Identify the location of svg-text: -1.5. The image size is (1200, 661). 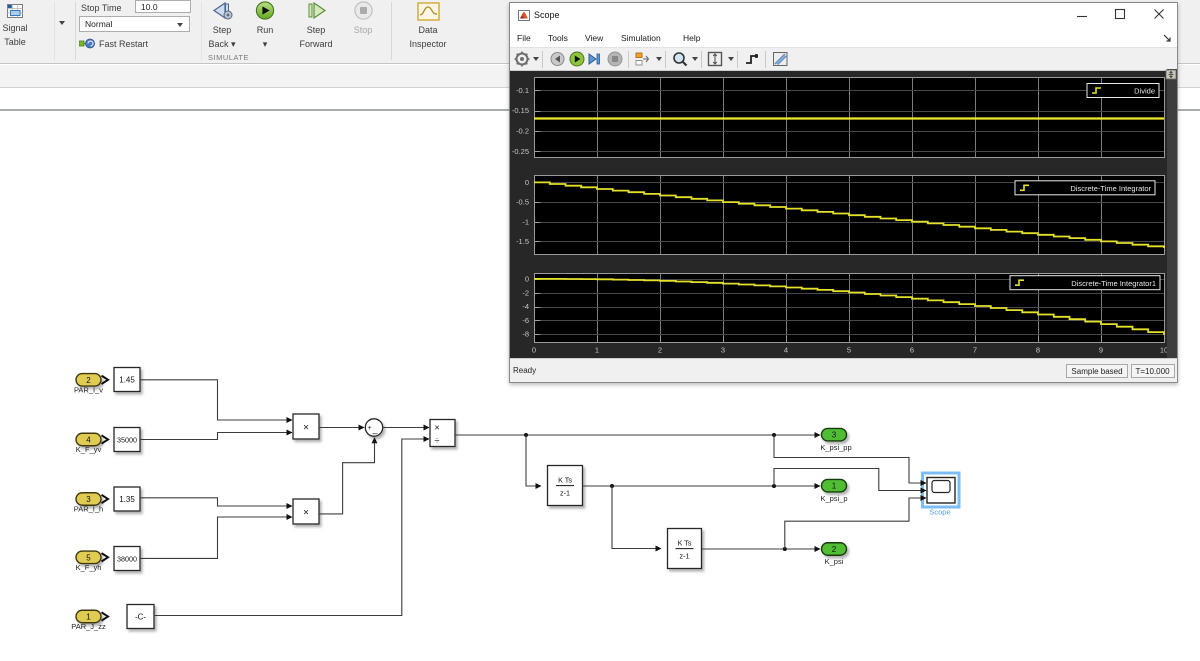
(522, 241).